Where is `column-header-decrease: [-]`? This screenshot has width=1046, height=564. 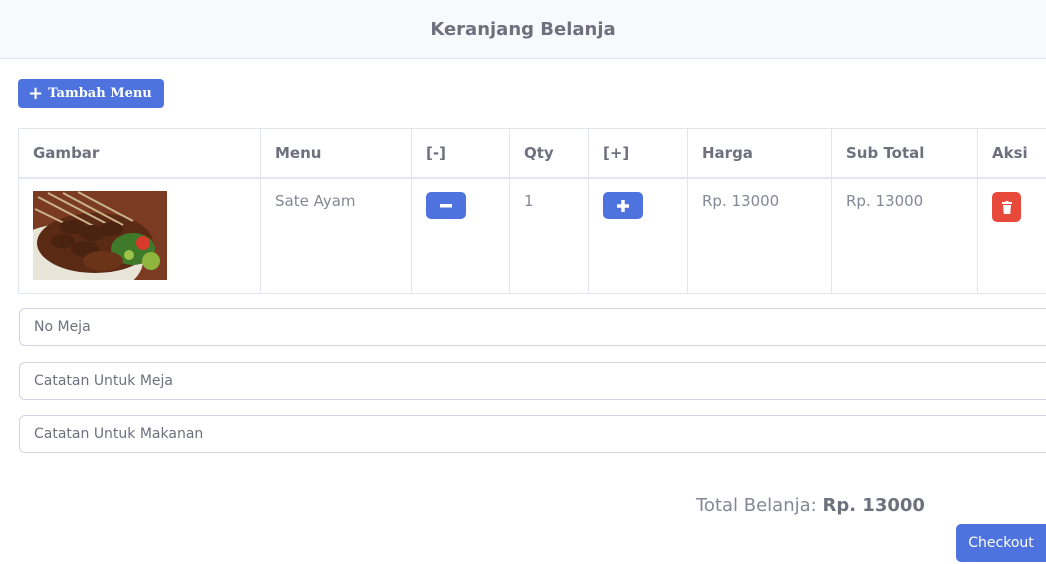 column-header-decrease: [-] is located at coordinates (460, 153).